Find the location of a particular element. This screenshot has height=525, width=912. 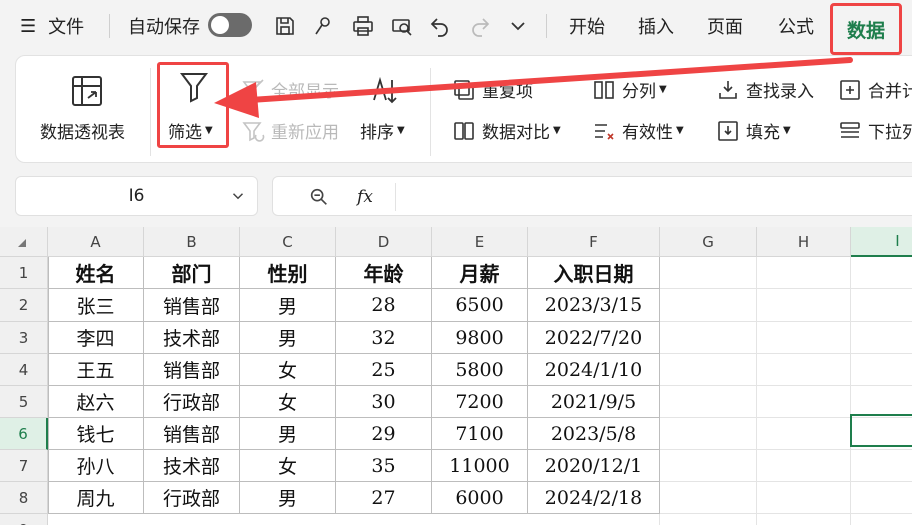

file-menu: ☰ 文件 is located at coordinates (52, 26).